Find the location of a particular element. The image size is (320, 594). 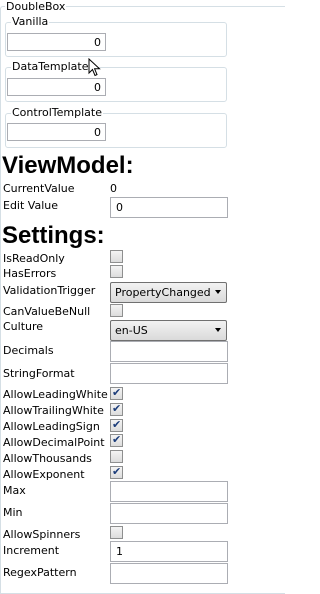

controltemplate-doublebox: 0 is located at coordinates (56, 132).